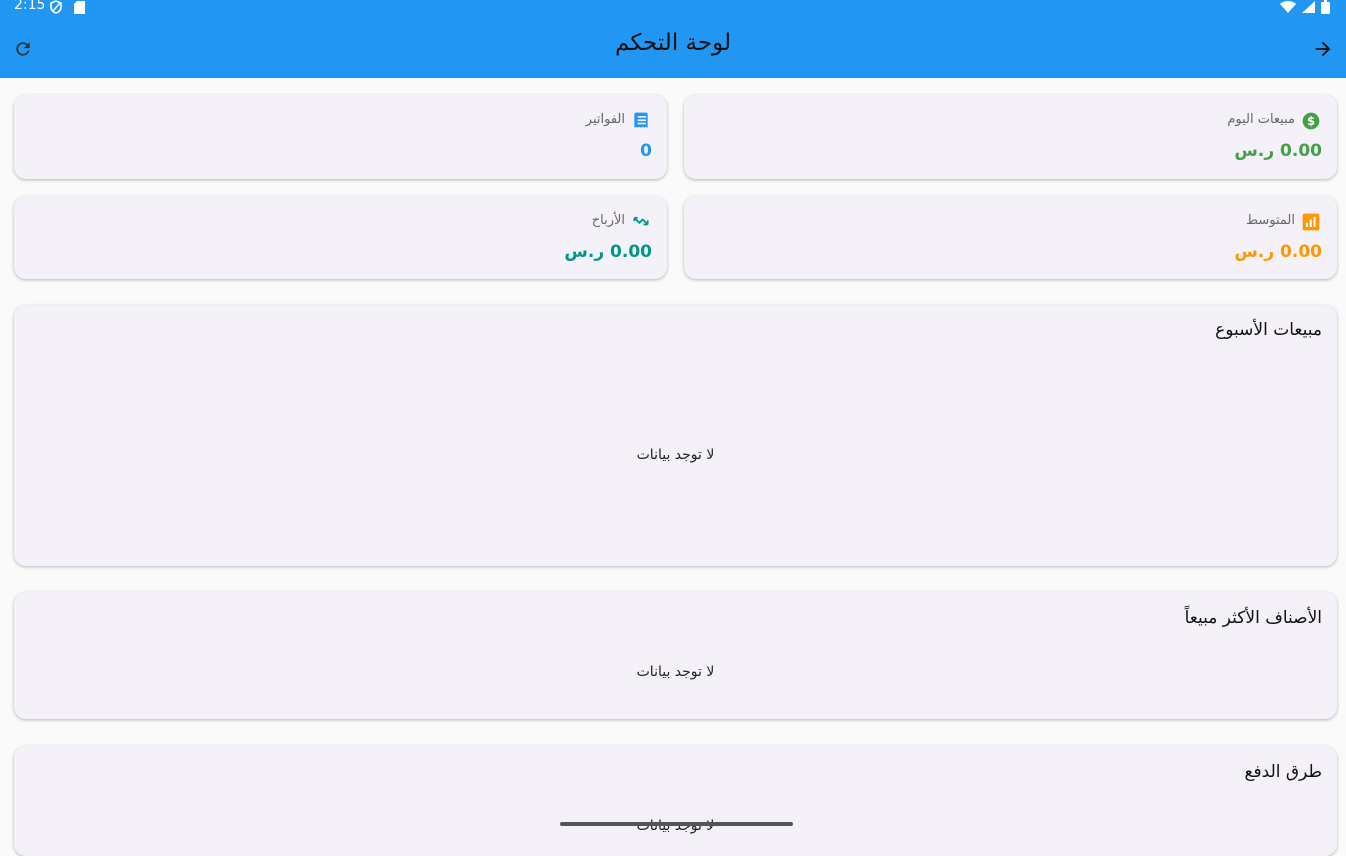 The width and height of the screenshot is (1346, 856). Describe the element at coordinates (340, 237) in the screenshot. I see `profits-card: الأرباح 0.00 ر.س` at that location.